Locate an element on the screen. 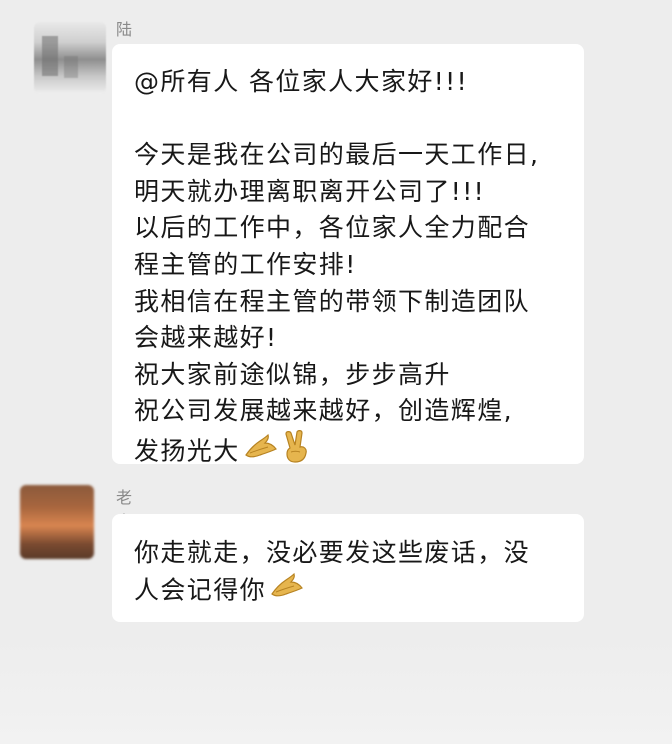 The width and height of the screenshot is (672, 744). chat-background-area is located at coordinates (336, 692).